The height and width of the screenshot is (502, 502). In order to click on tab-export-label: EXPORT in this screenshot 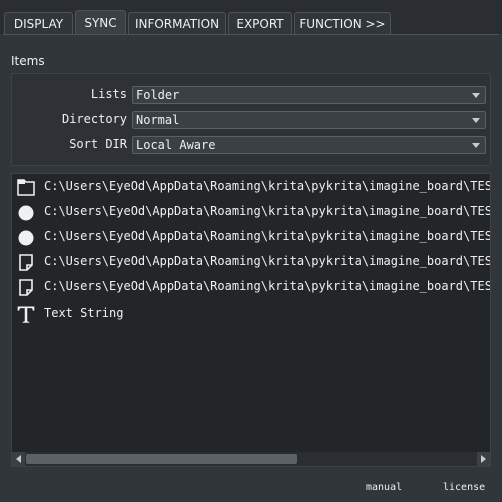, I will do `click(260, 23)`.